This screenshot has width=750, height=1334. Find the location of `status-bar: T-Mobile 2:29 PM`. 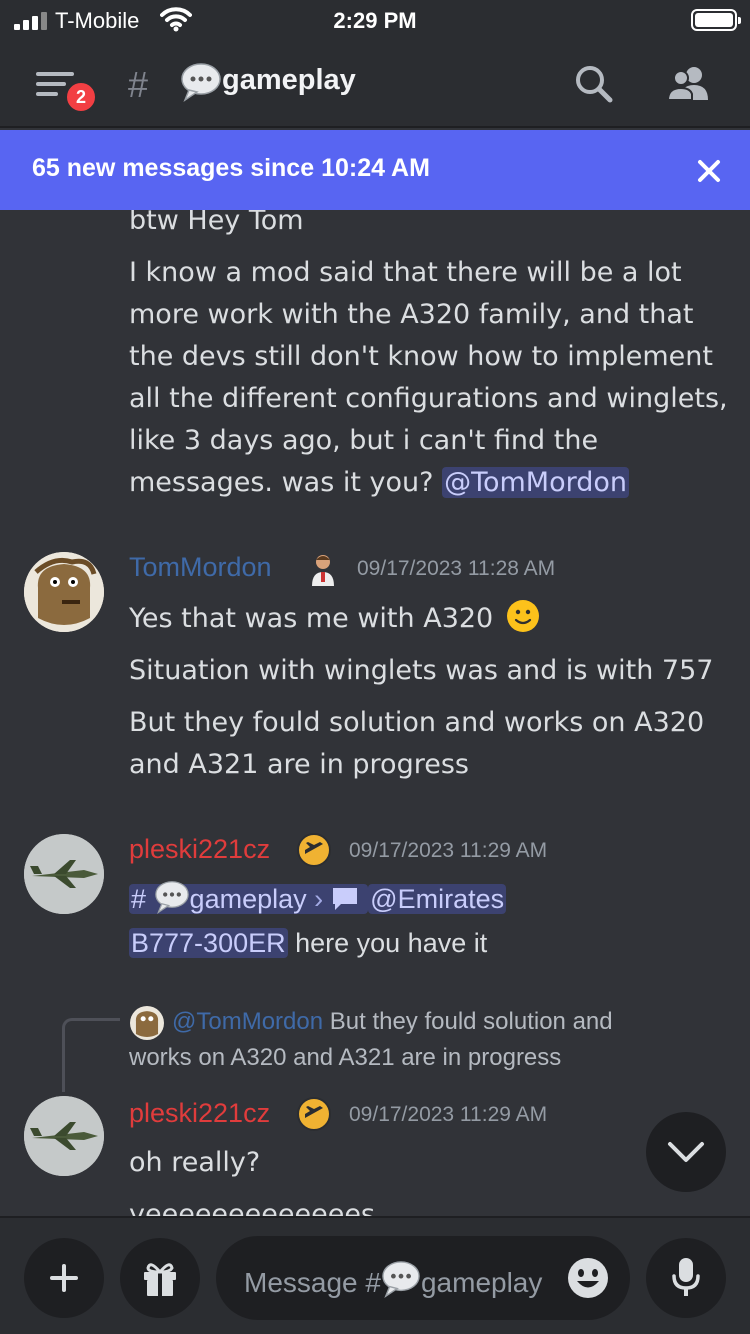

status-bar: T-Mobile 2:29 PM is located at coordinates (375, 21).